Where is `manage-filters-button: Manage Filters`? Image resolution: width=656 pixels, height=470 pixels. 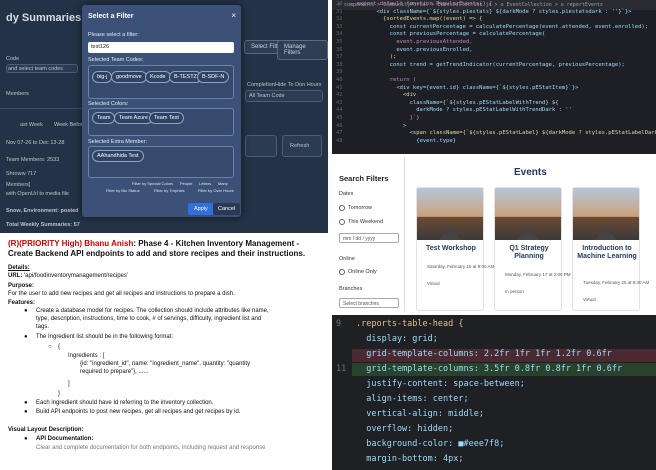
manage-filters-button: Manage Filters is located at coordinates (302, 50).